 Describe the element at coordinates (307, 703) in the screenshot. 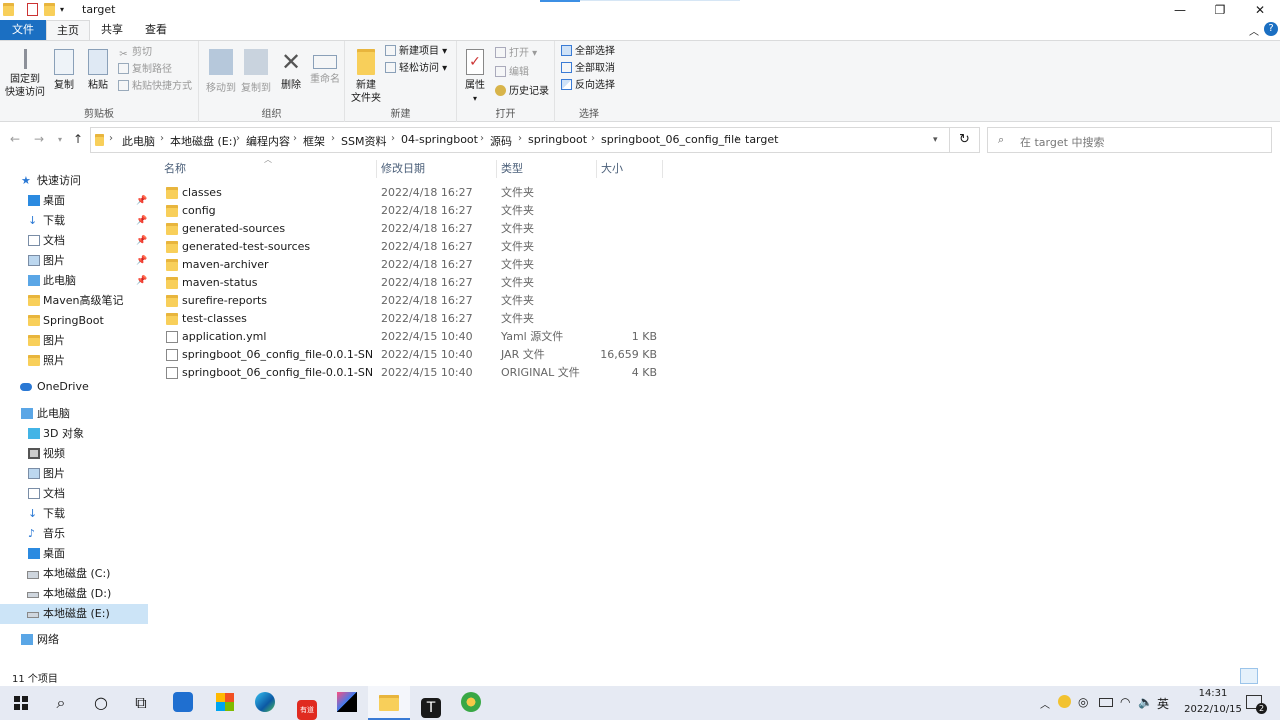

I see `taskbar-app-youdao: 有道` at that location.